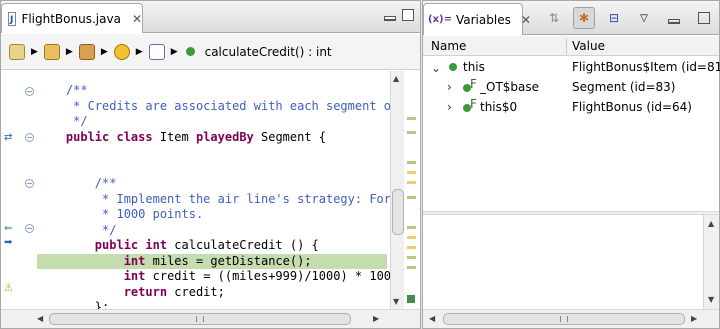 The image size is (720, 329). I want to click on team-file-icon, so click(121, 51).